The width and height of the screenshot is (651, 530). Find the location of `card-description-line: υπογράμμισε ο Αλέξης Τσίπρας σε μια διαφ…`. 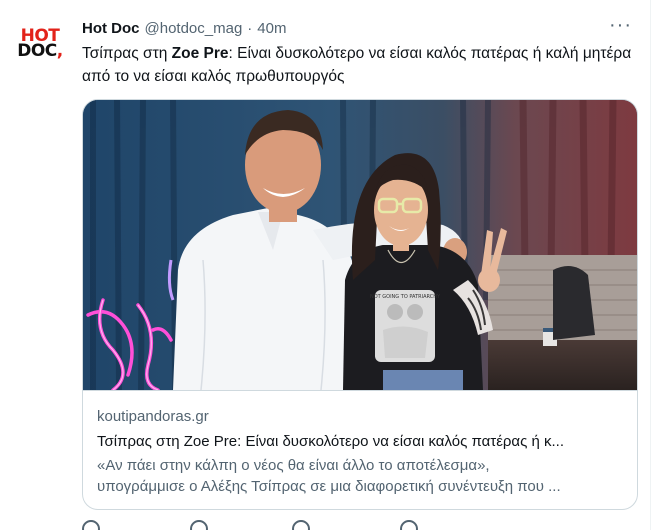

card-description-line: υπογράμμισε ο Αλέξης Τσίπρας σε μια διαφ… is located at coordinates (329, 486).